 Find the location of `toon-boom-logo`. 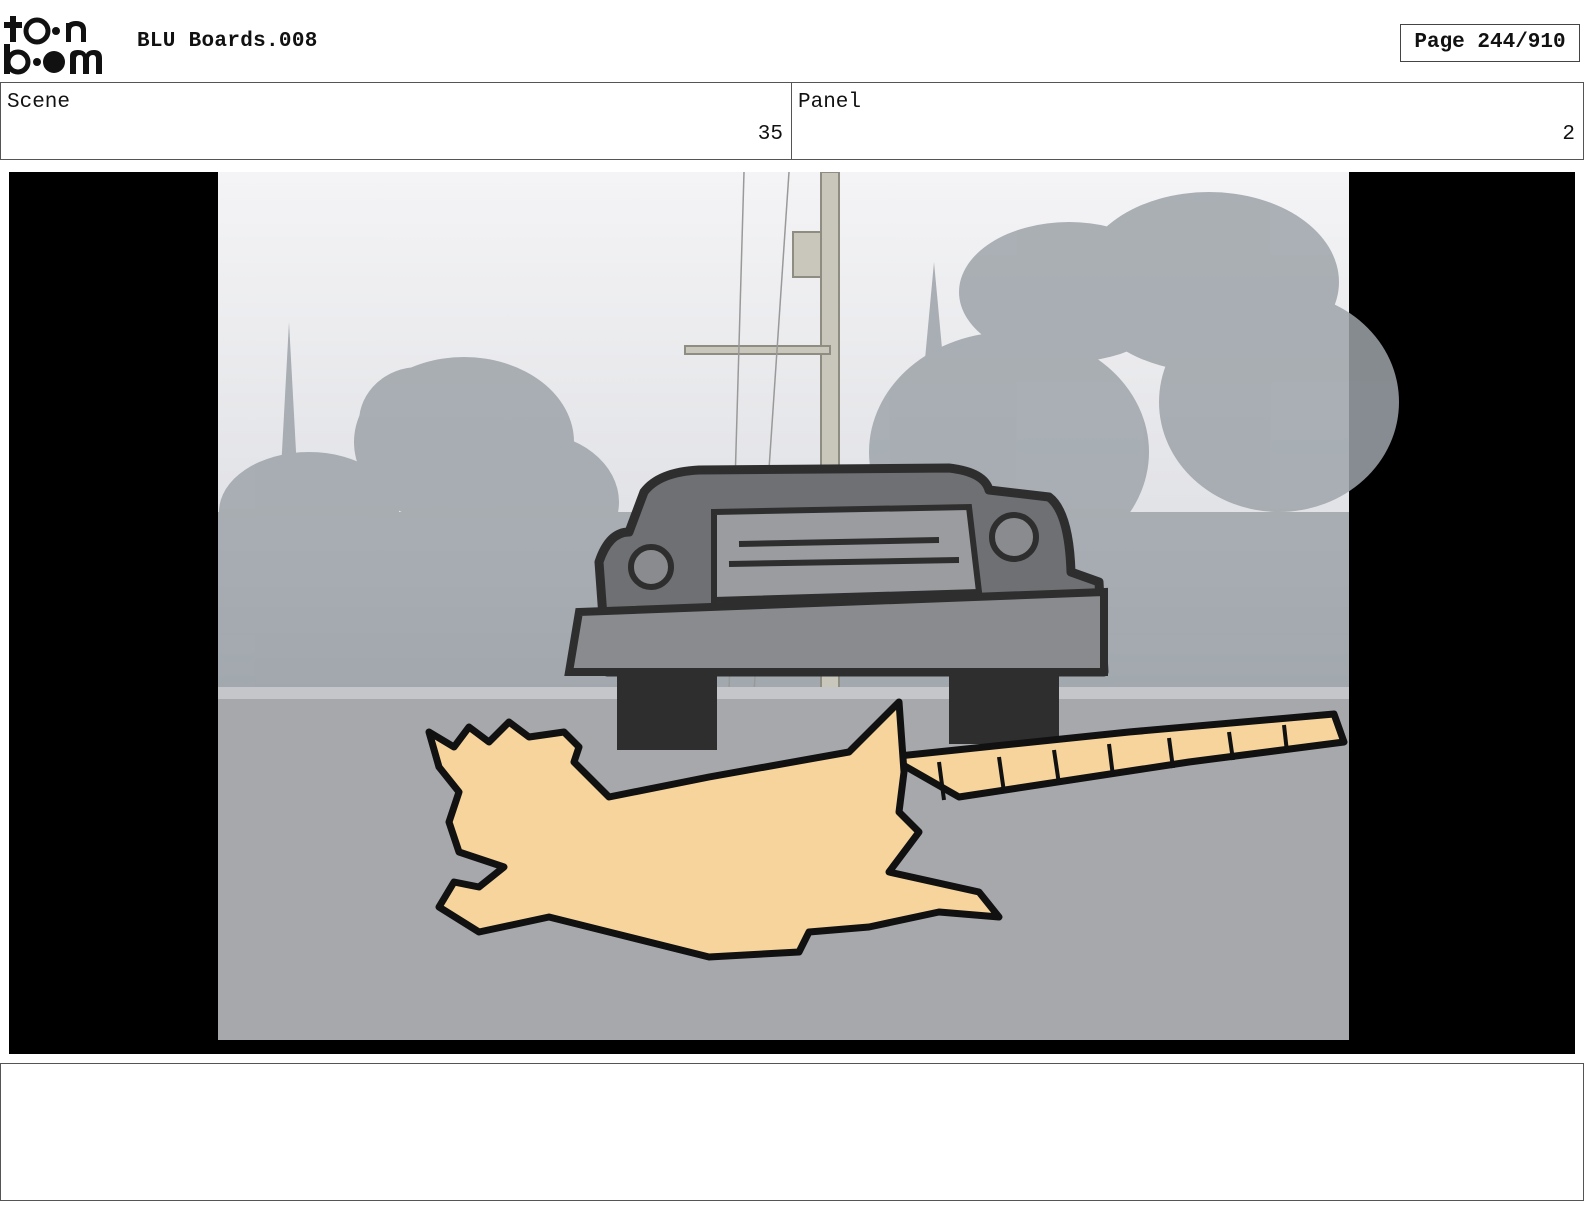

toon-boom-logo is located at coordinates (53, 45).